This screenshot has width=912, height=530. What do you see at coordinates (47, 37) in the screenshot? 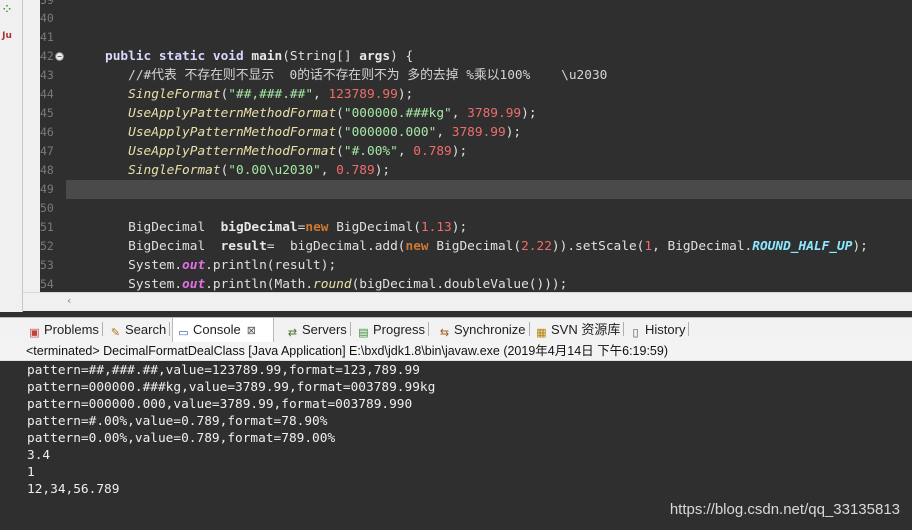
I see `line-number: 41` at bounding box center [47, 37].